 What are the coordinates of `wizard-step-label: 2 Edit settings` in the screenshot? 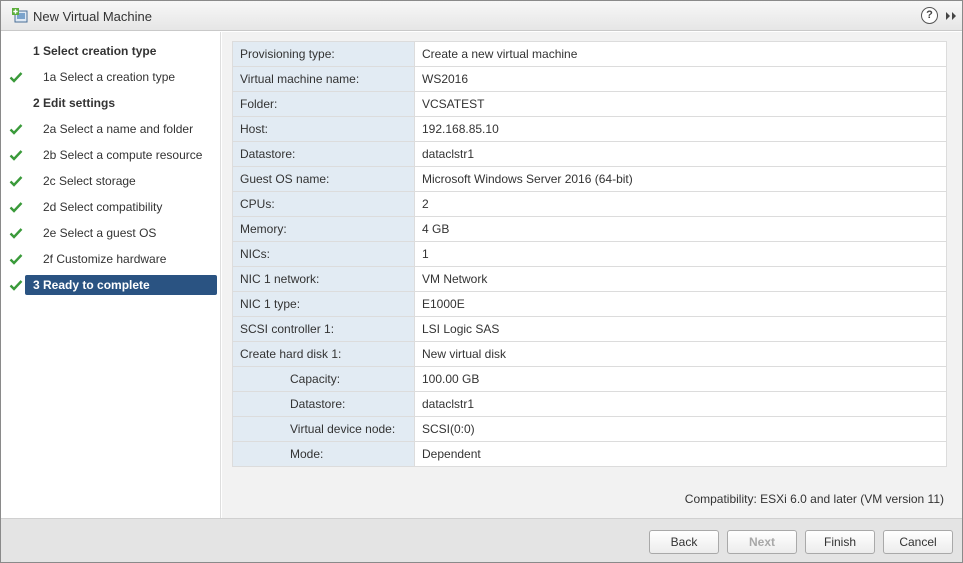 It's located at (74, 103).